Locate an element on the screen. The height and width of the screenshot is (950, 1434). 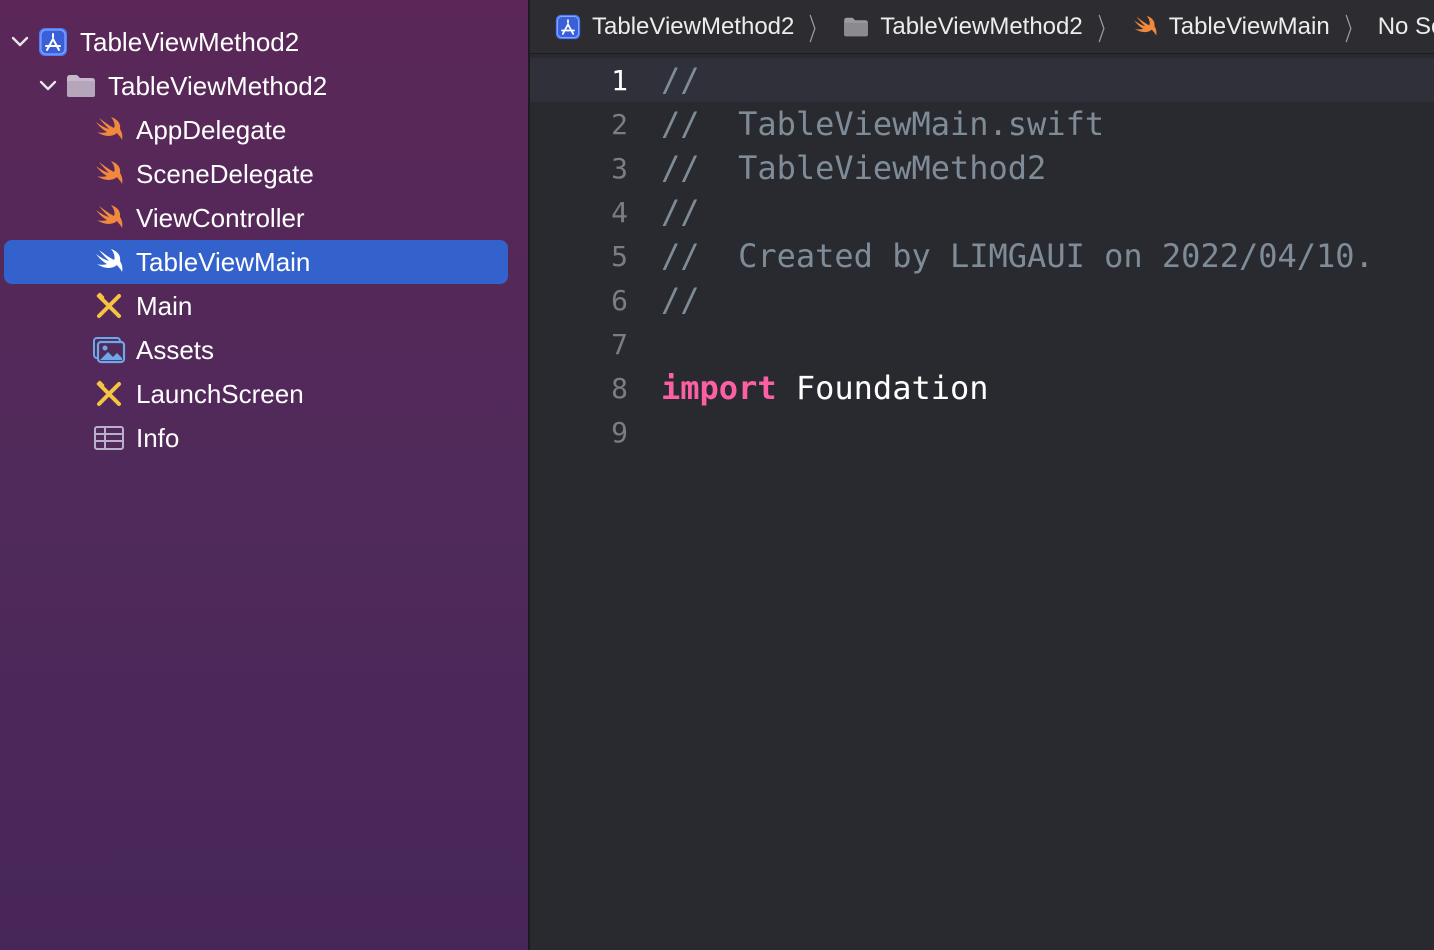
code-line: 7 is located at coordinates (982, 344).